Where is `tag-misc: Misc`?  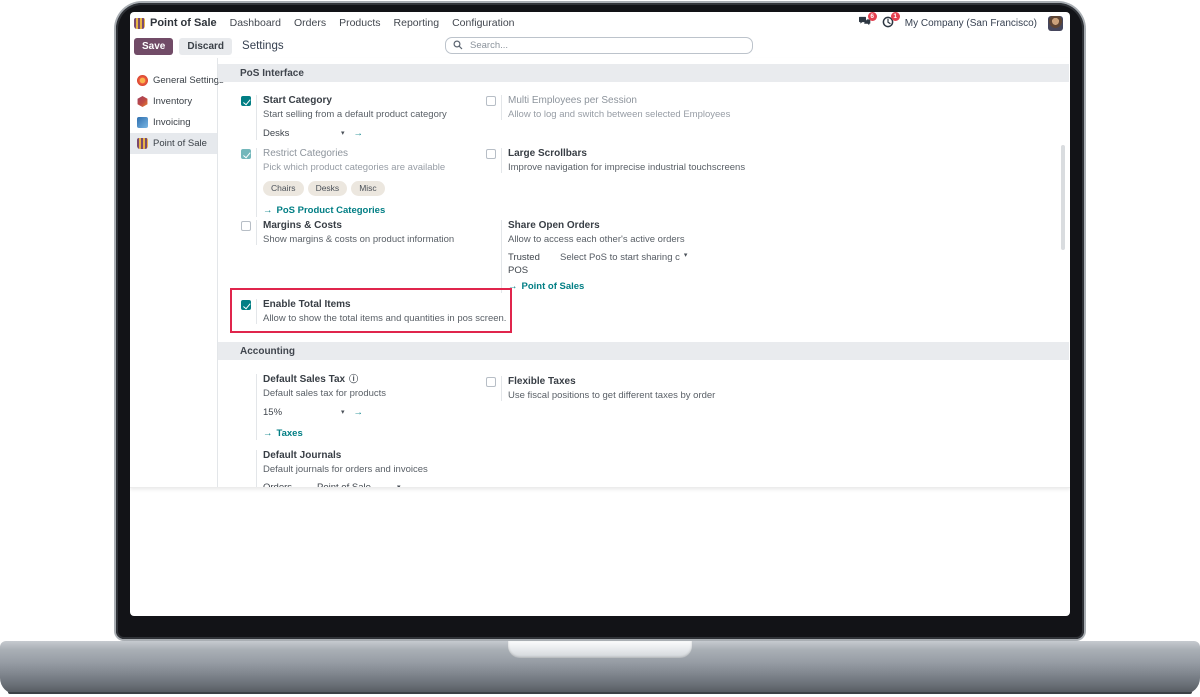
tag-misc: Misc is located at coordinates (368, 188).